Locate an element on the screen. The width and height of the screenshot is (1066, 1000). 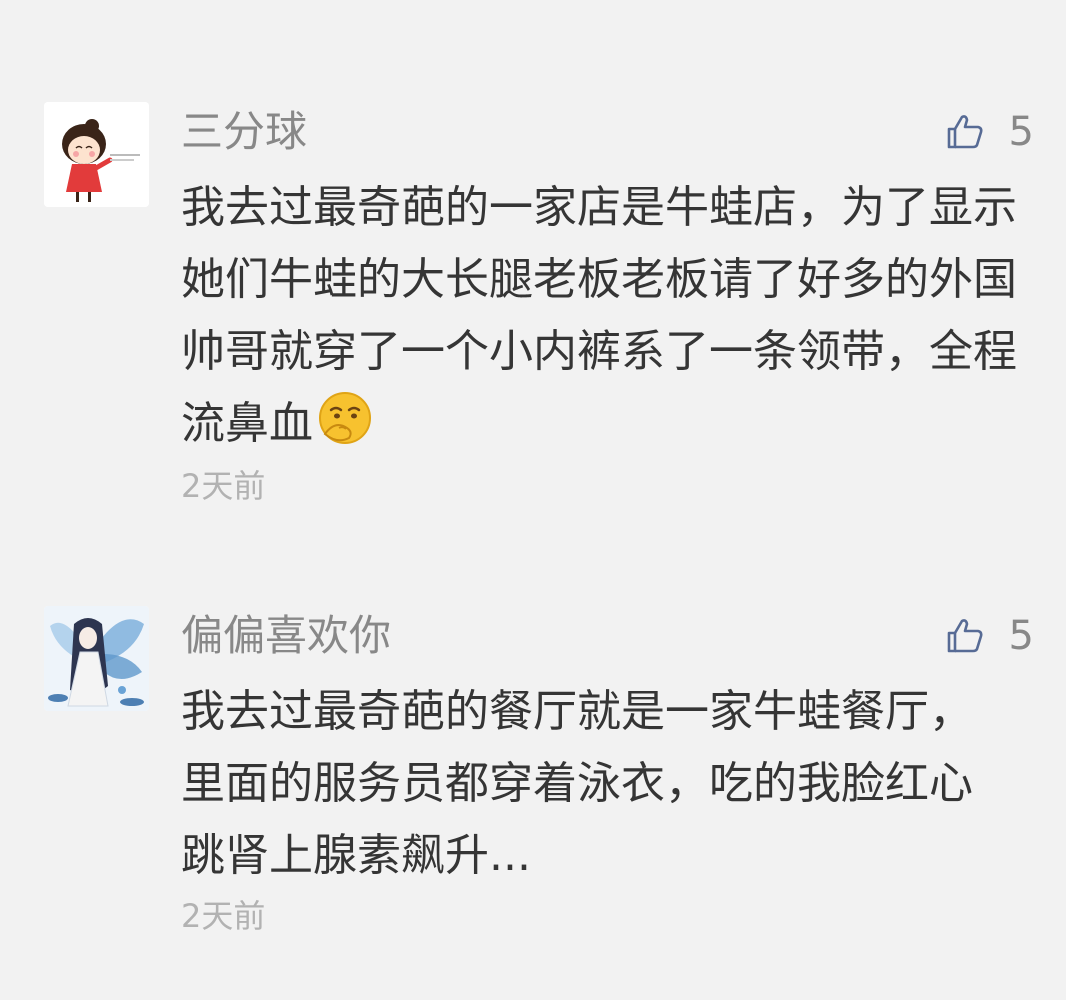
embarrassed-face-emoji is located at coordinates (345, 418).